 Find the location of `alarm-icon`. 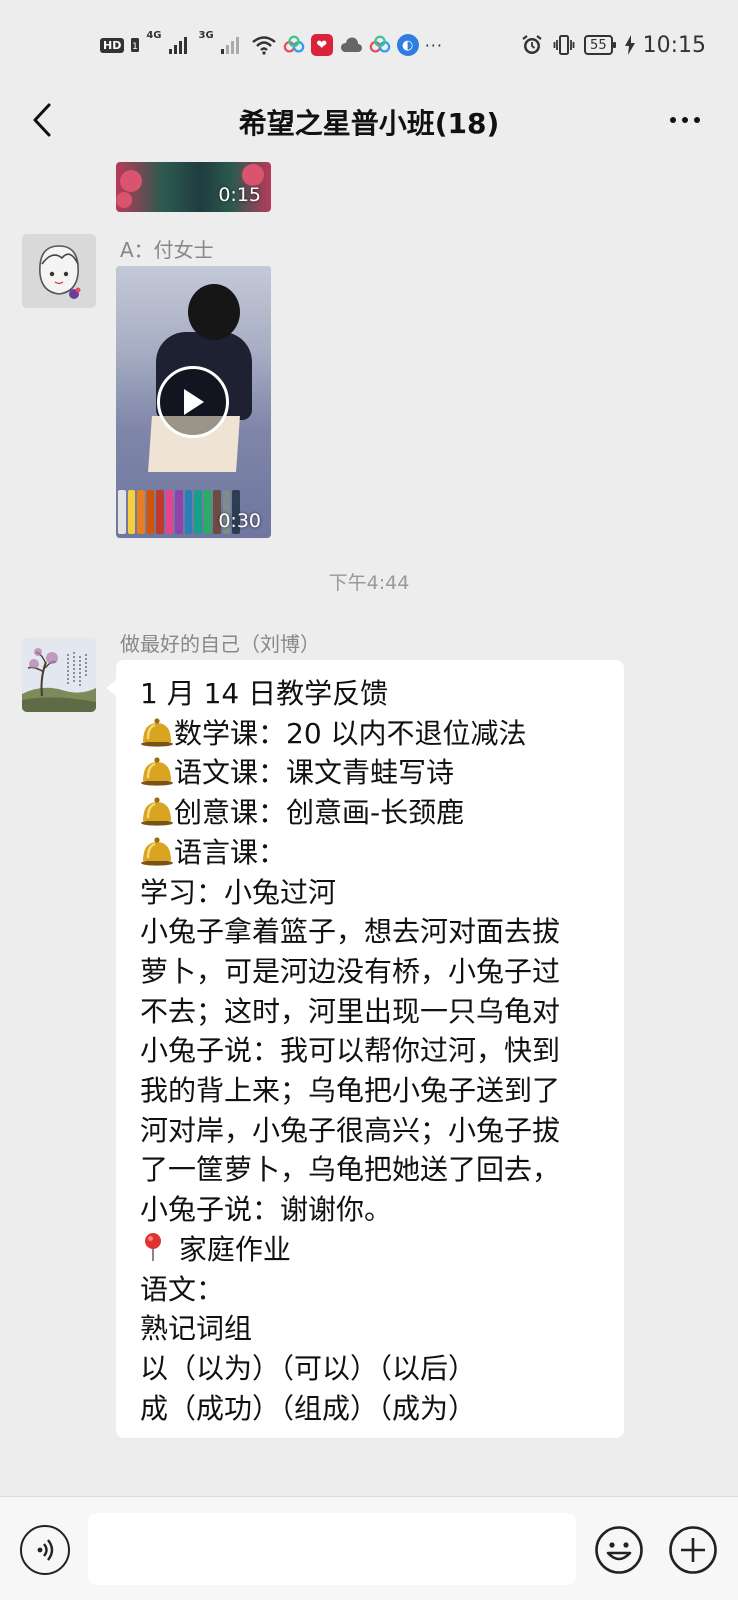

alarm-icon is located at coordinates (532, 45).